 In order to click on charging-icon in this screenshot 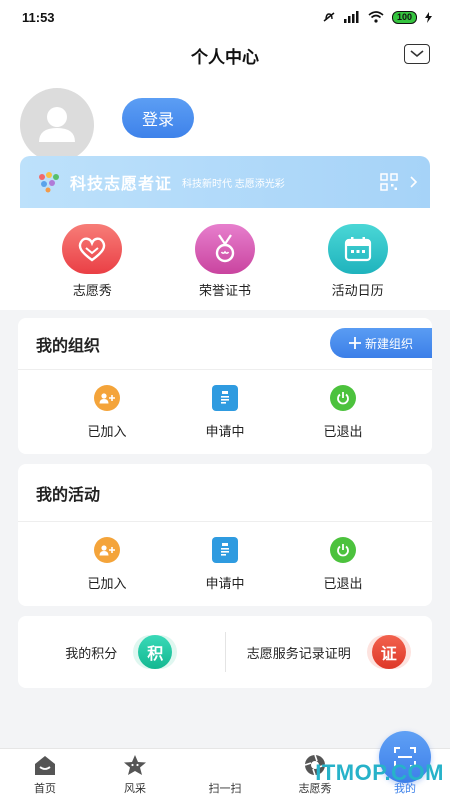, I will do `click(428, 17)`.